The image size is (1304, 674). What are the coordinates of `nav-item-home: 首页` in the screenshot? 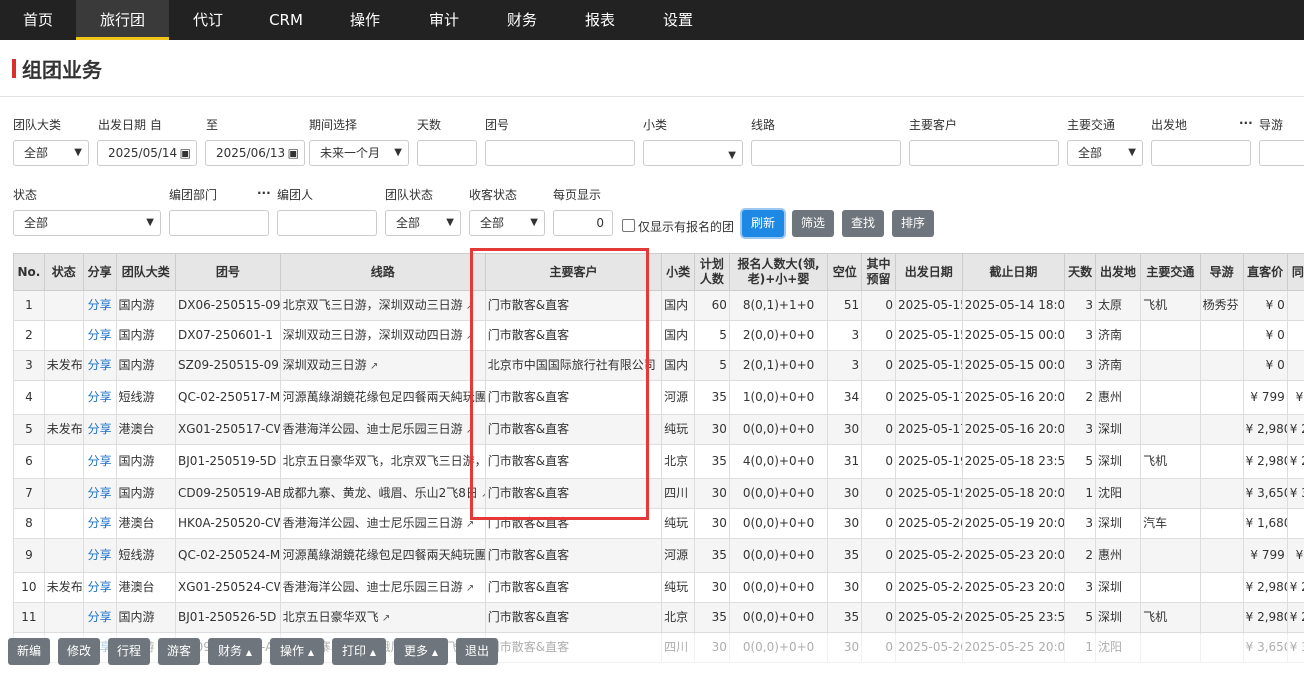 It's located at (38, 20).